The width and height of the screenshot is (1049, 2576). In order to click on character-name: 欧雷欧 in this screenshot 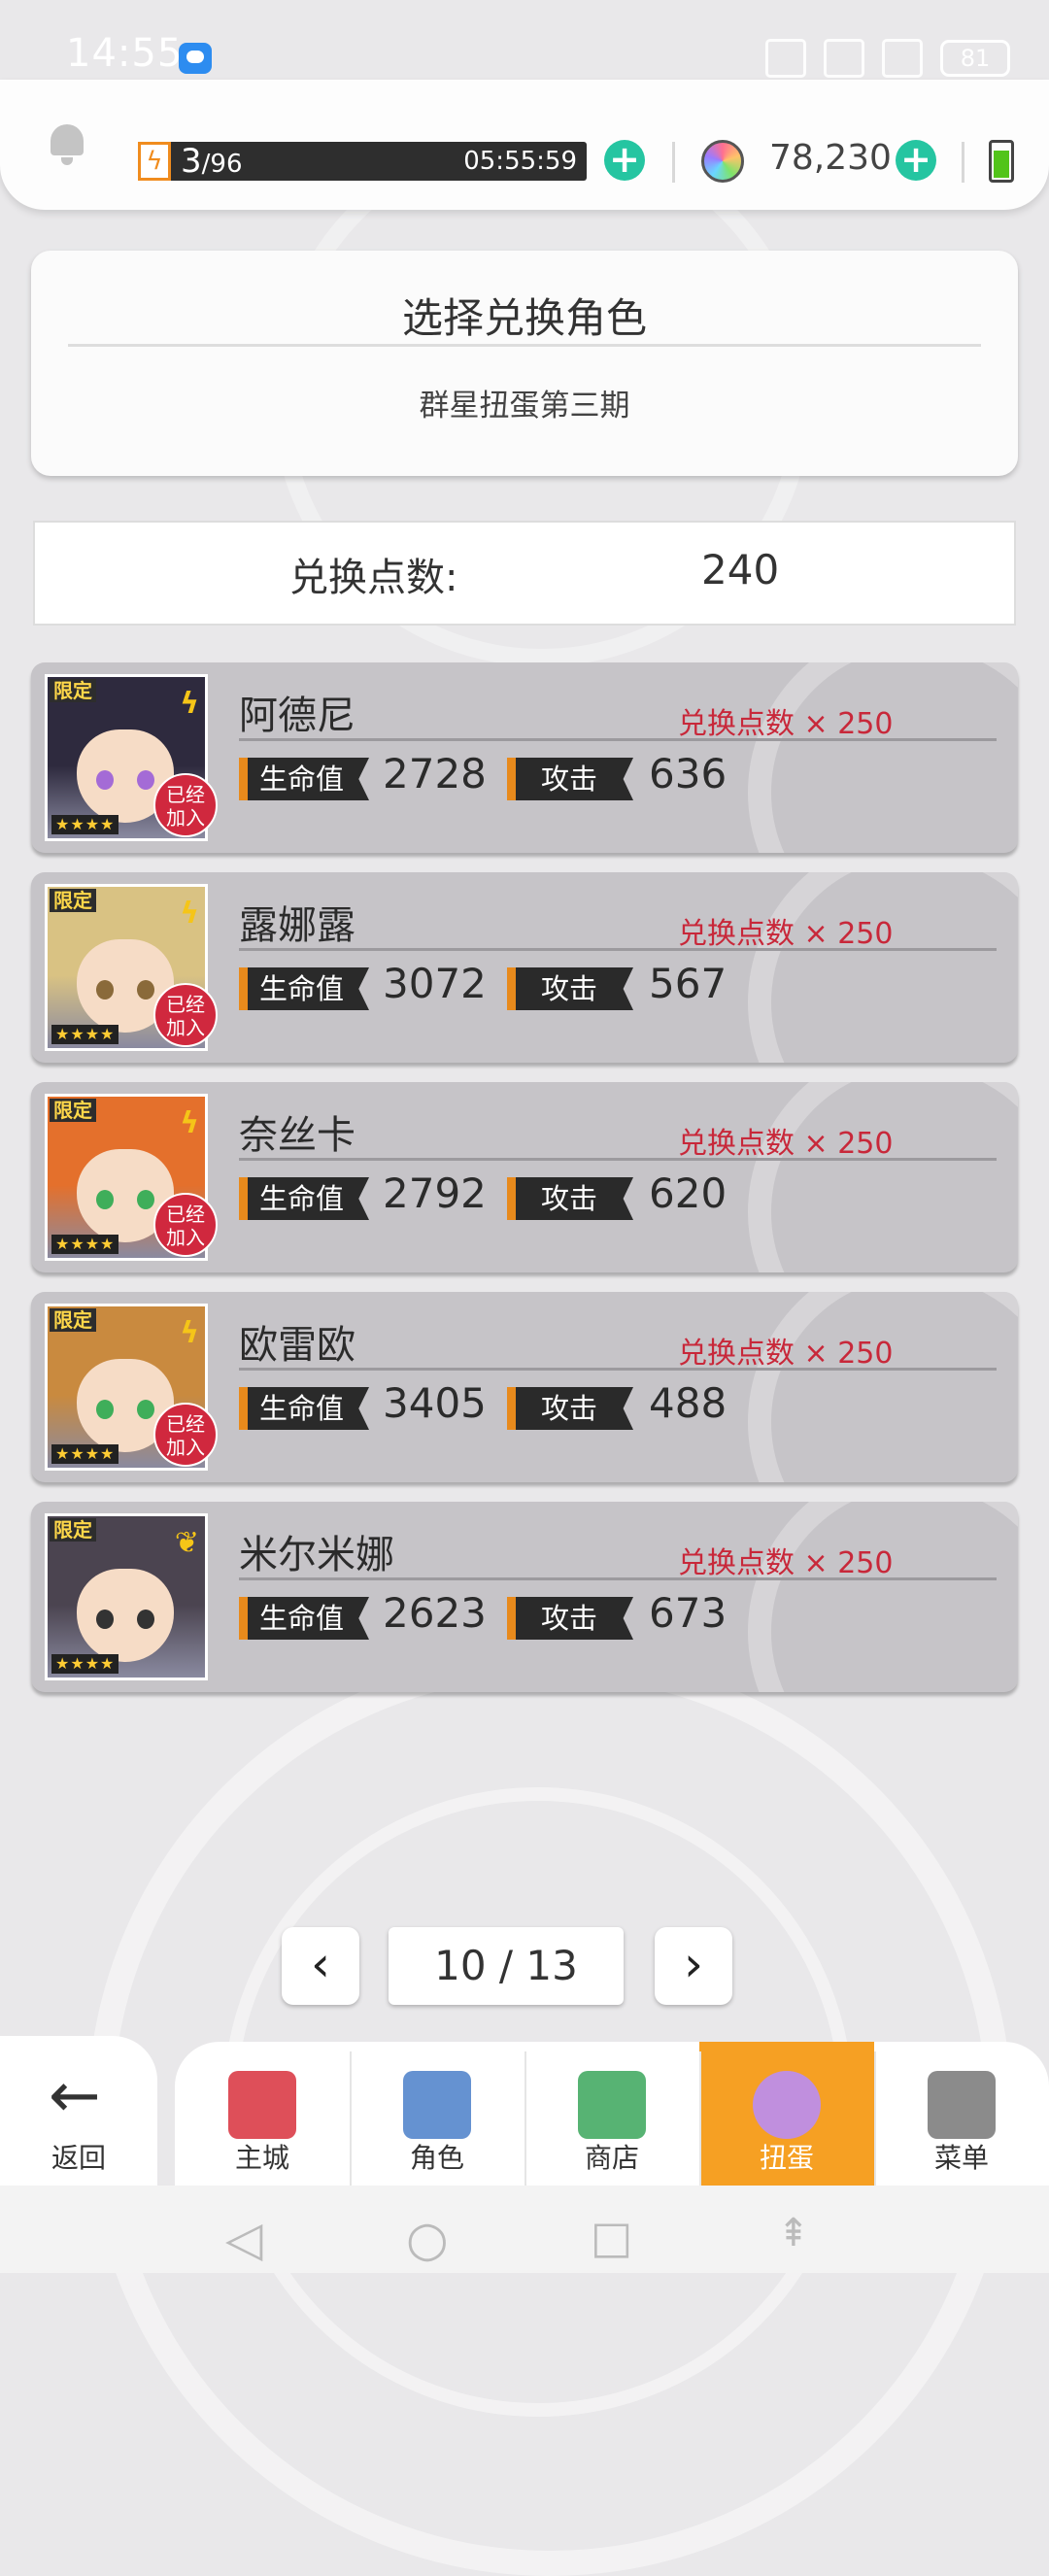, I will do `click(297, 1345)`.